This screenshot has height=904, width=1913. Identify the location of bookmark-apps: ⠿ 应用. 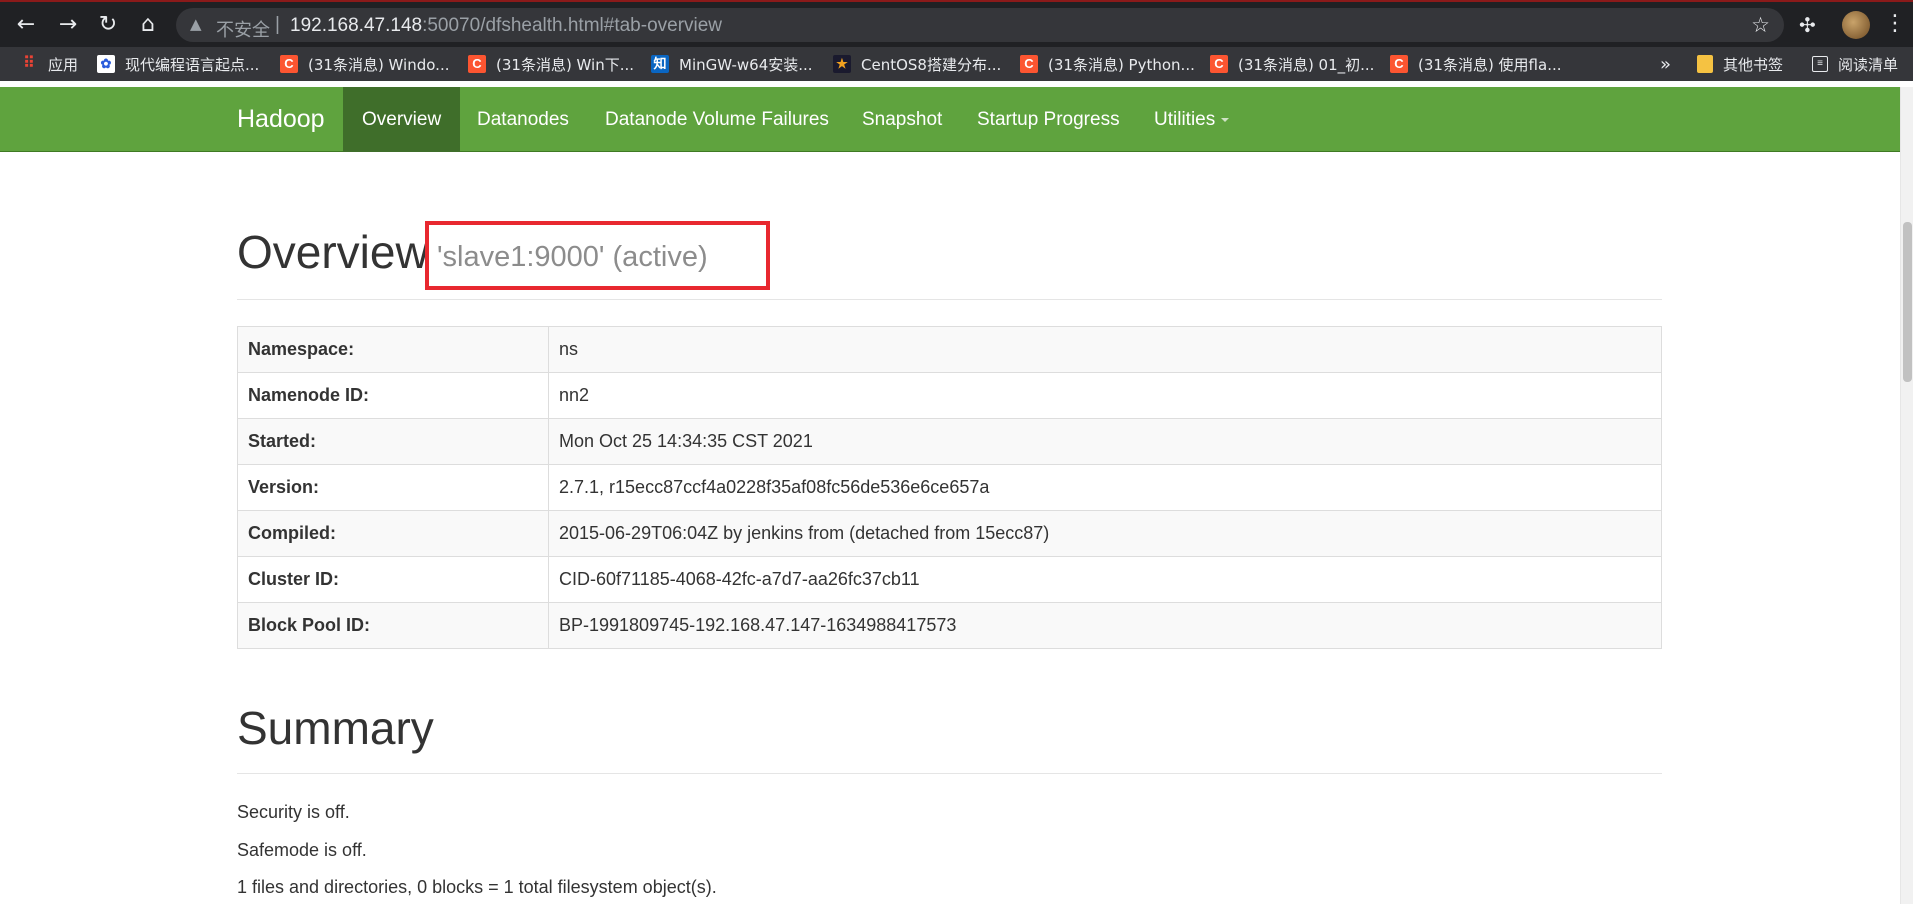
(49, 64).